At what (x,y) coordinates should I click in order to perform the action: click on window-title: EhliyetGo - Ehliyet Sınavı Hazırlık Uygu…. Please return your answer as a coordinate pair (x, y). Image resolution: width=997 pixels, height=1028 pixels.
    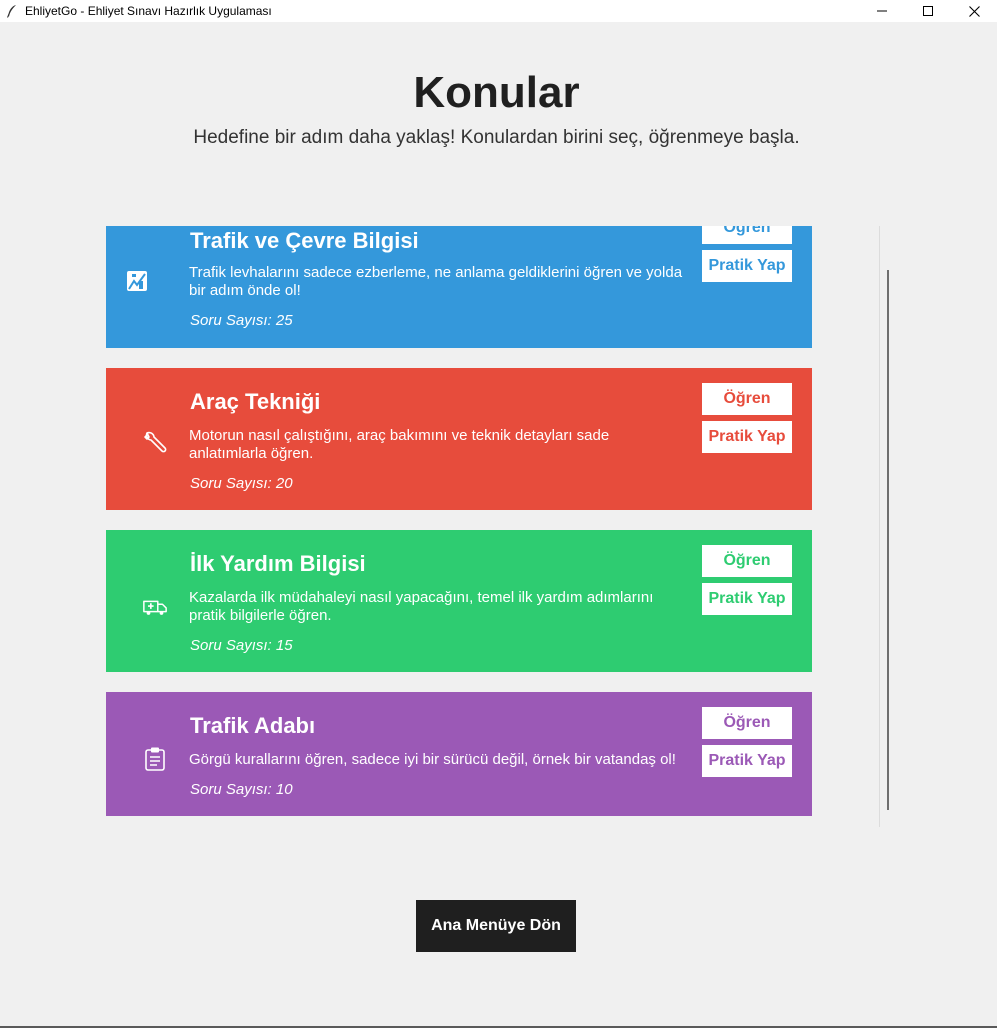
    Looking at the image, I should click on (148, 11).